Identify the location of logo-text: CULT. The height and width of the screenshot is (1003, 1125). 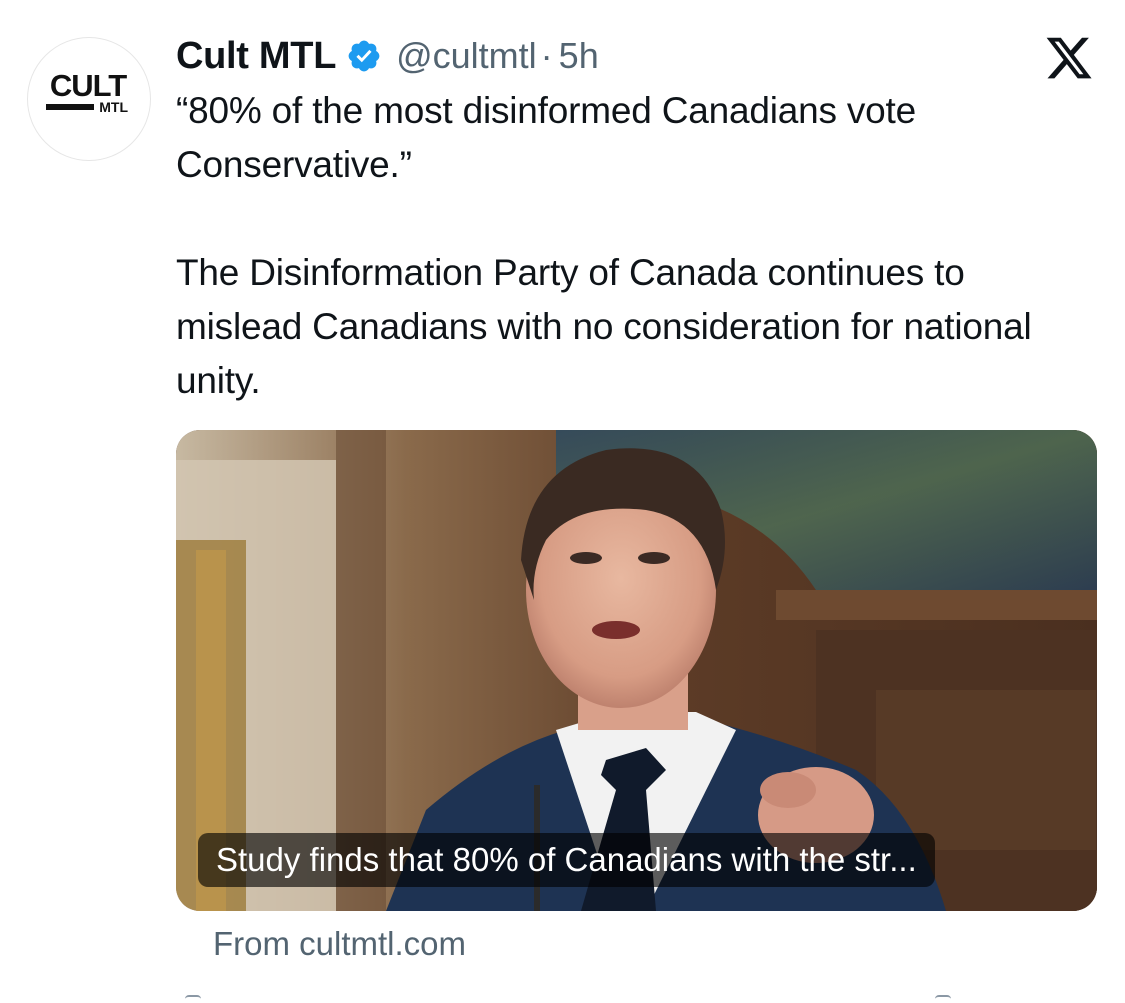
(88, 85).